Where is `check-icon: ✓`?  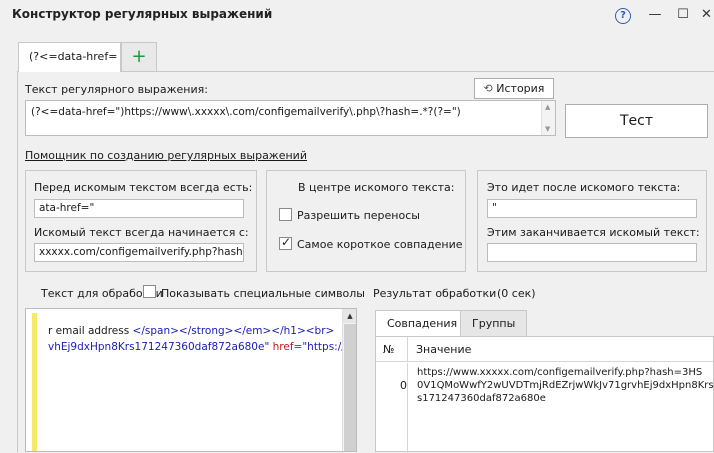 check-icon: ✓ is located at coordinates (286, 242).